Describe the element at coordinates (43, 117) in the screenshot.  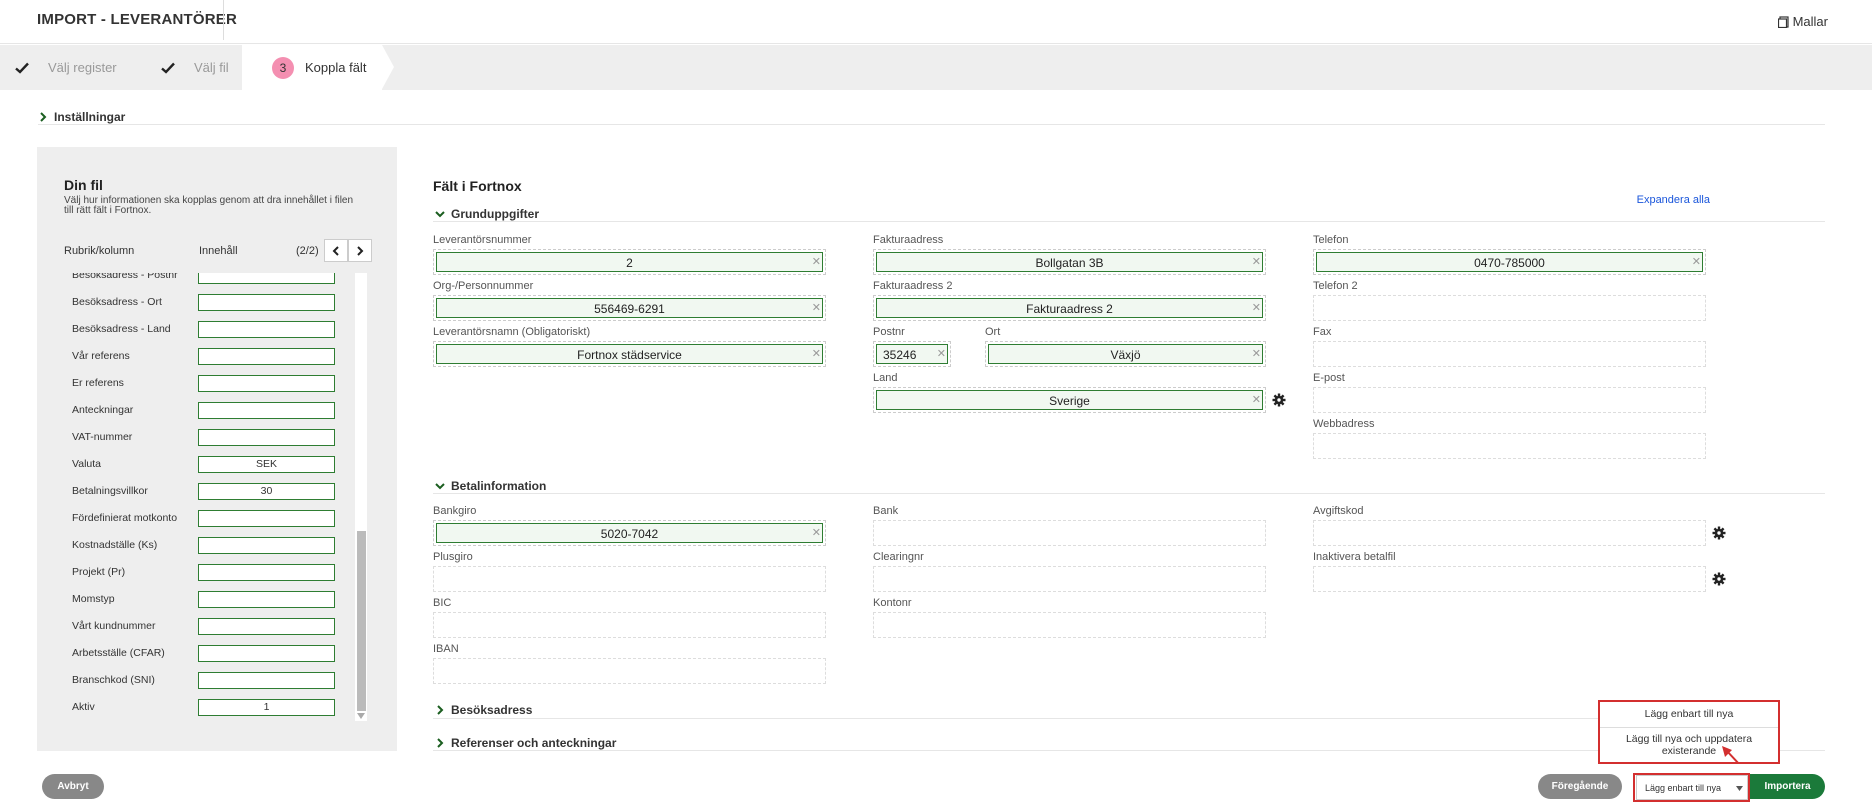
I see `chevron-right-icon` at that location.